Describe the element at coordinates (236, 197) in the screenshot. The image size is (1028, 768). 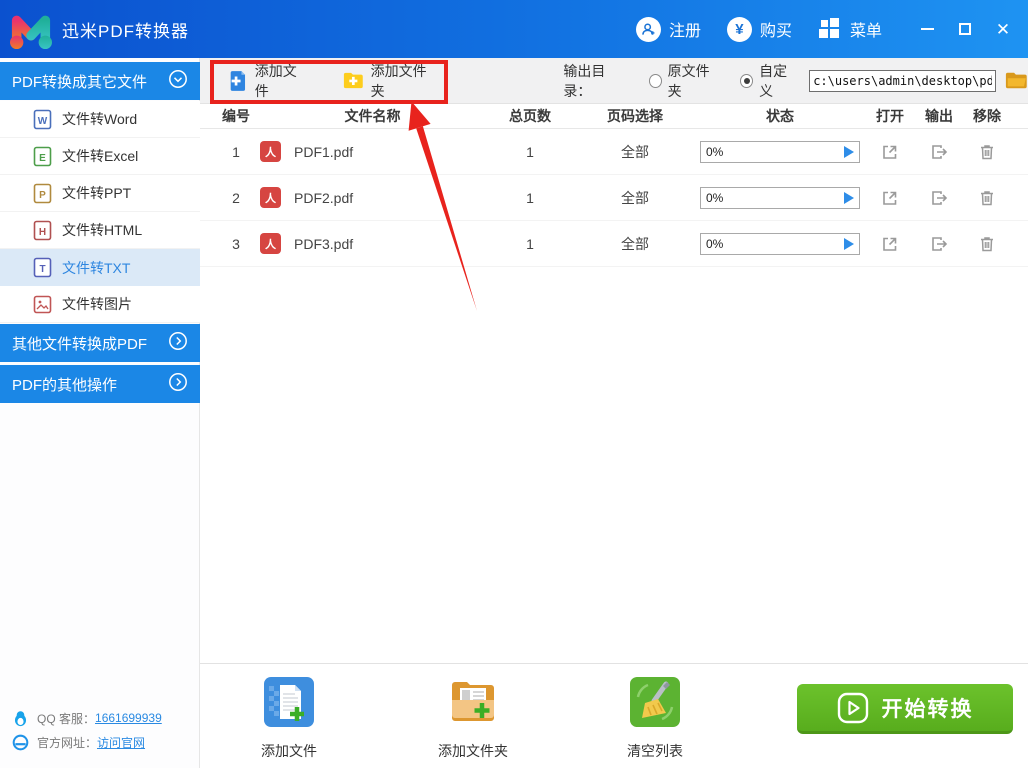
I see `row-number: 2` at that location.